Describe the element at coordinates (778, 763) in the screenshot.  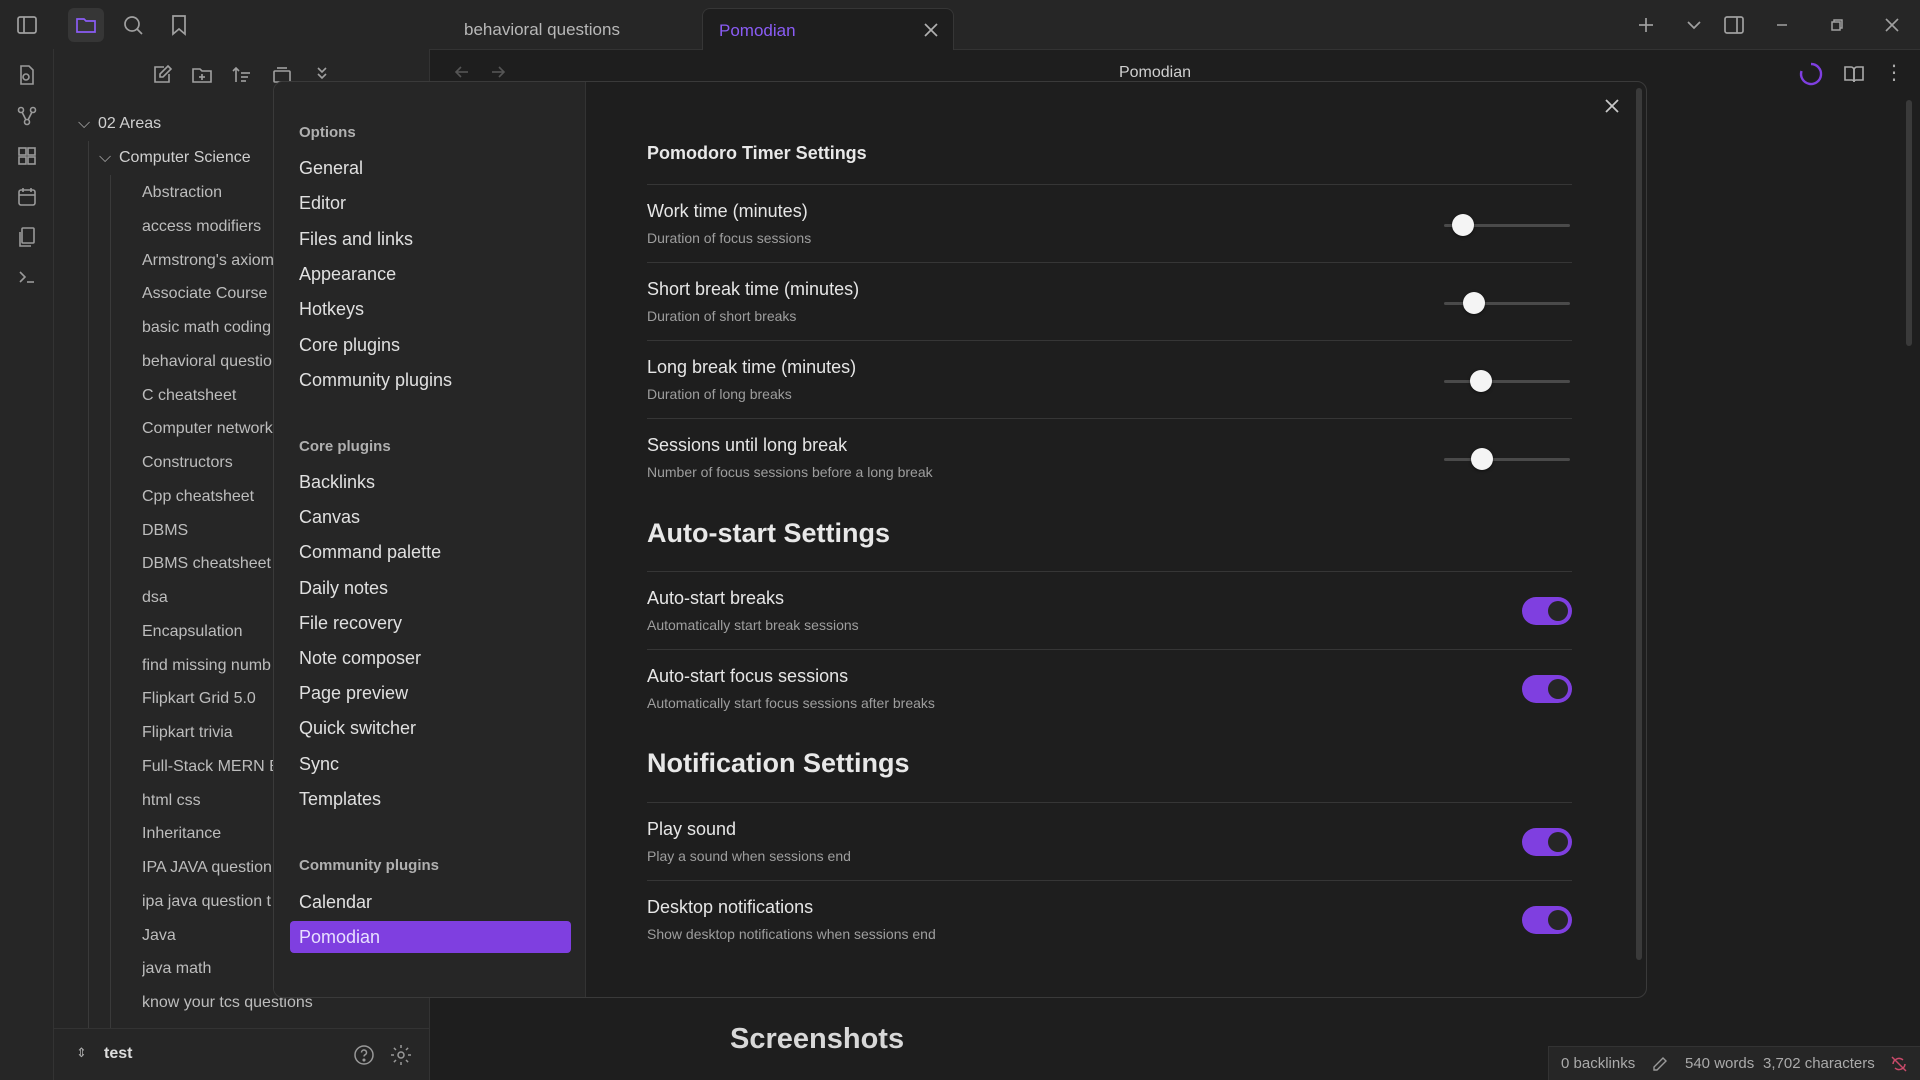
I see `section-title-notifications: Notification Settings` at that location.